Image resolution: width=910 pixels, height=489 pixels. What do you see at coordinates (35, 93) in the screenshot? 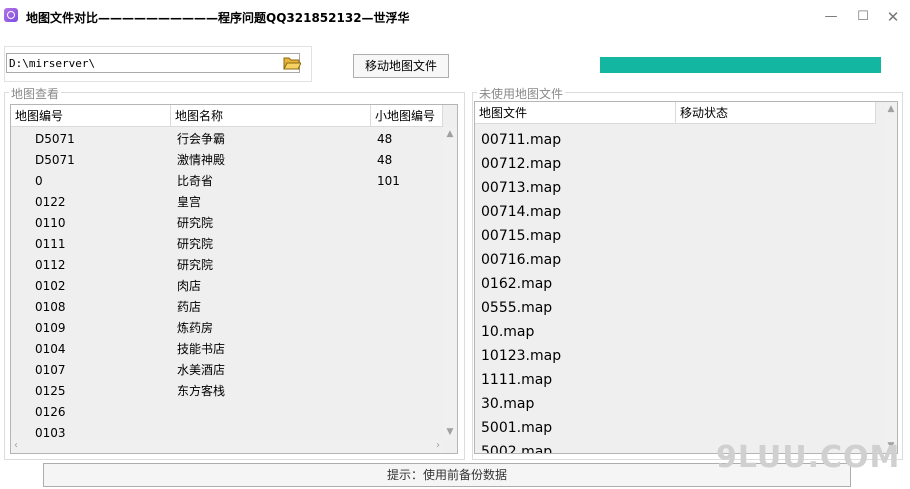
I see `map-view-group-label: 地图查看` at bounding box center [35, 93].